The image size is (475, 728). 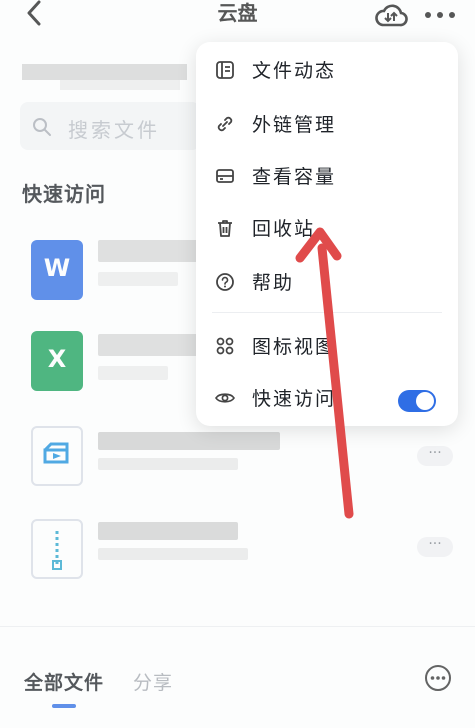 I want to click on search-placeholder: 搜索文件, so click(x=114, y=130).